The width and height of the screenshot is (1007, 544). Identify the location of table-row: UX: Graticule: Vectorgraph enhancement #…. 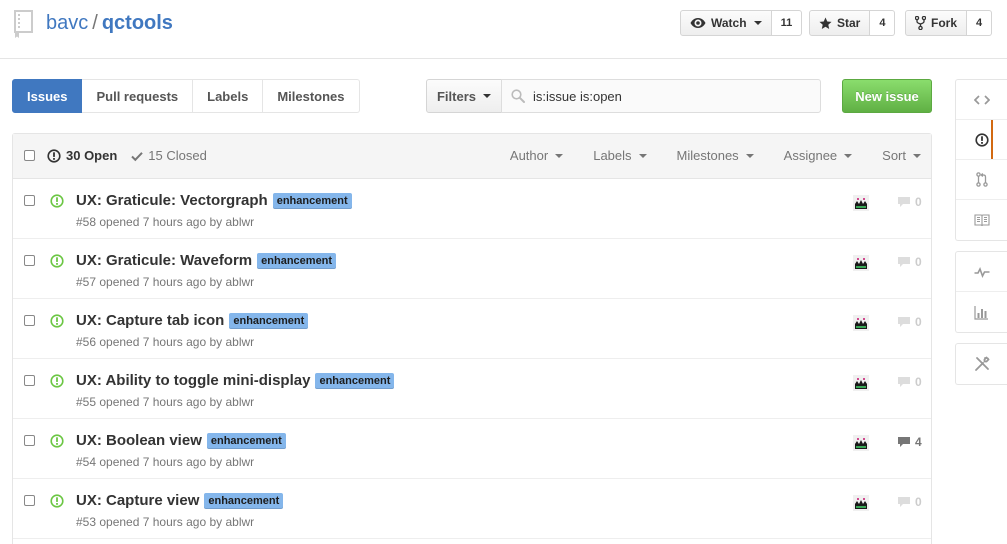
(472, 209).